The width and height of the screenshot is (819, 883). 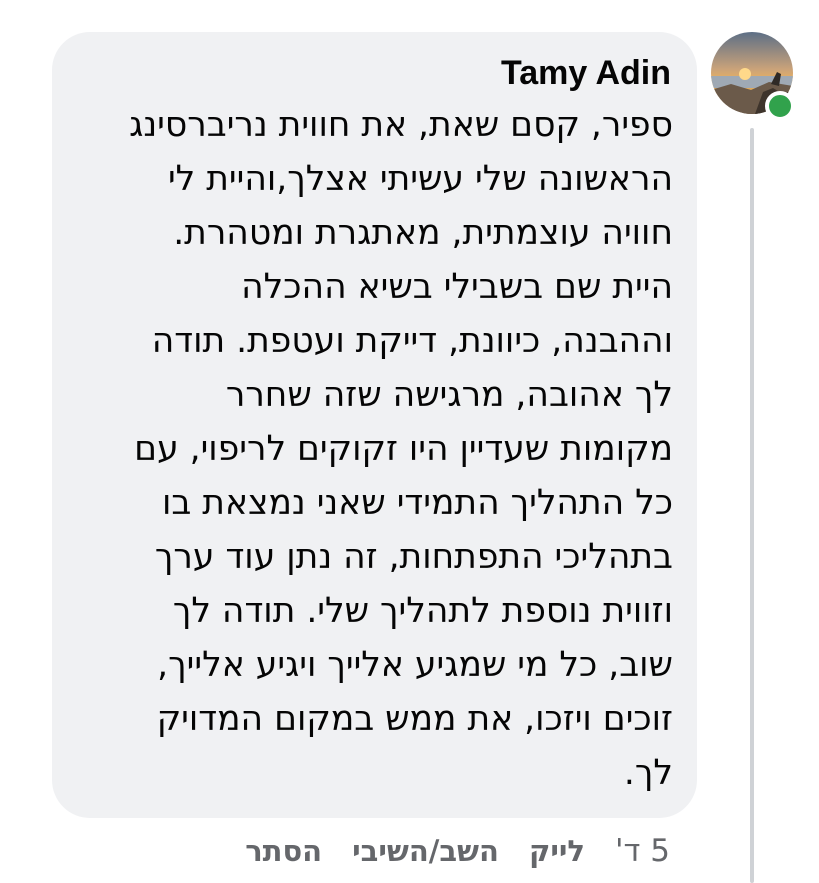 What do you see at coordinates (413, 557) in the screenshot?
I see `comment-text-line: בתהליכי התפתחות, זה נתן עוד ערך` at bounding box center [413, 557].